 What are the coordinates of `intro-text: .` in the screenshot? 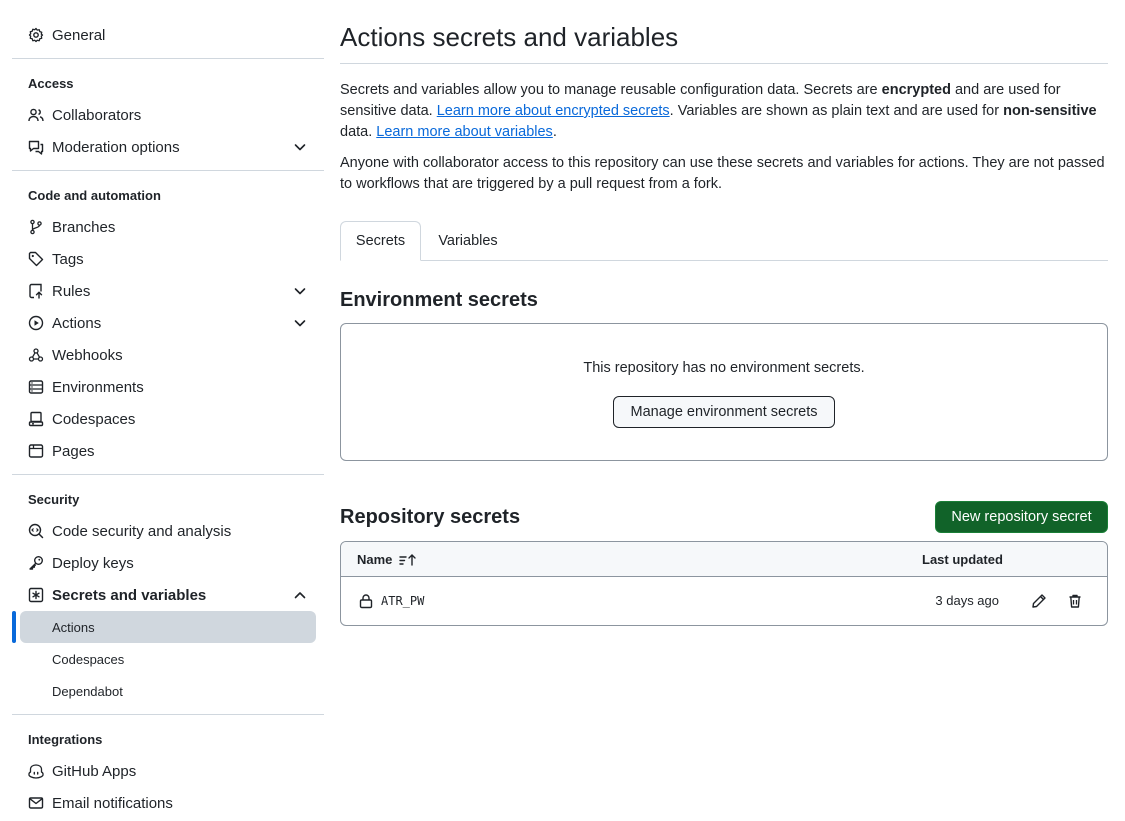 It's located at (554, 132).